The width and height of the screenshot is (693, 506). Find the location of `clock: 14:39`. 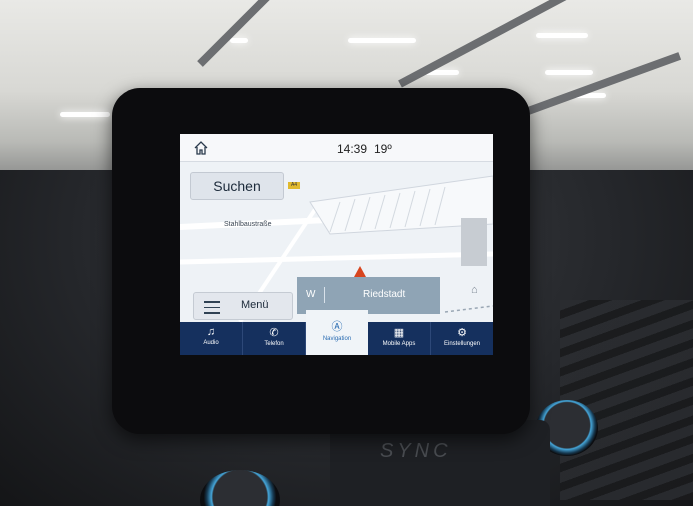

clock: 14:39 is located at coordinates (352, 149).